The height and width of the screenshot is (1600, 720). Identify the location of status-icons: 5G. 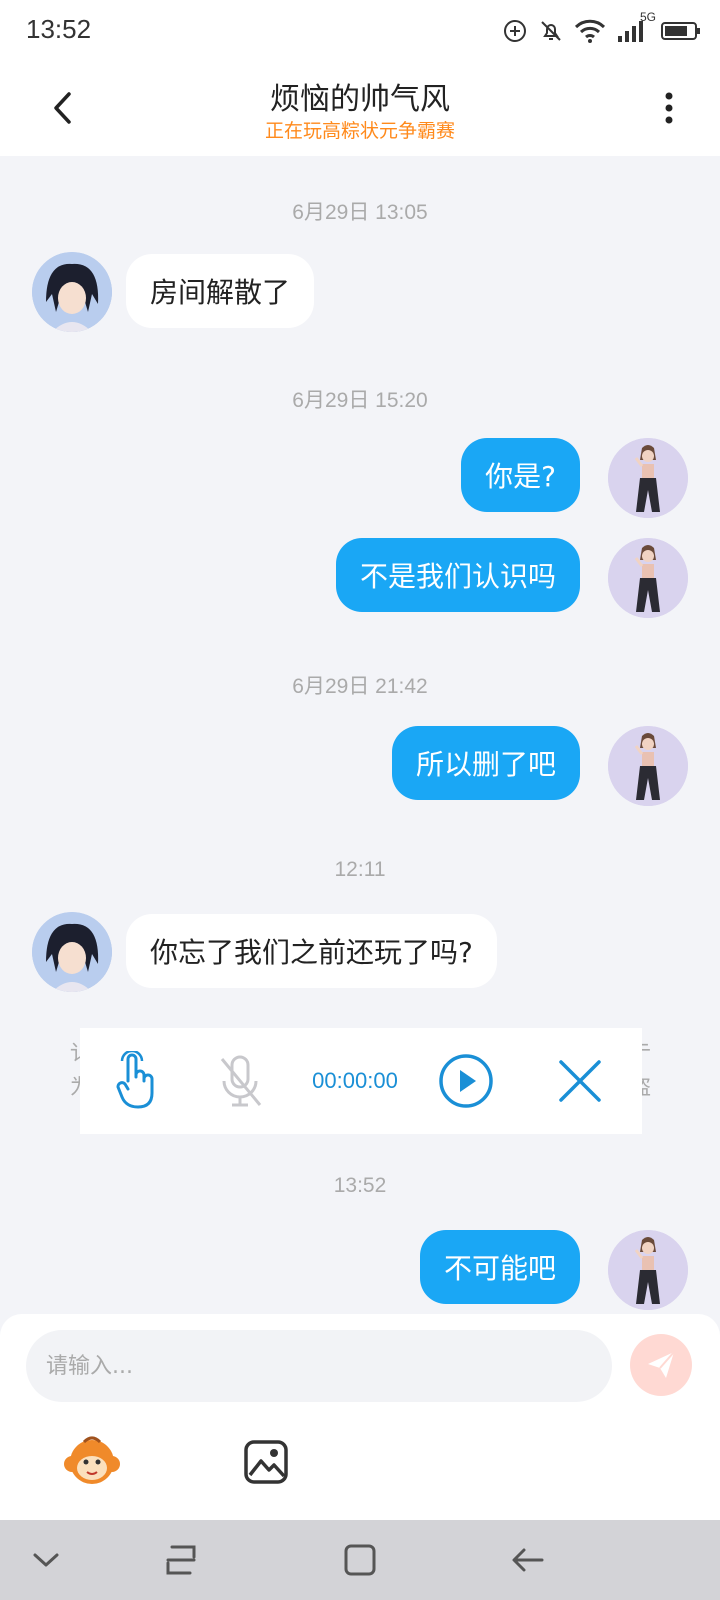
(602, 29).